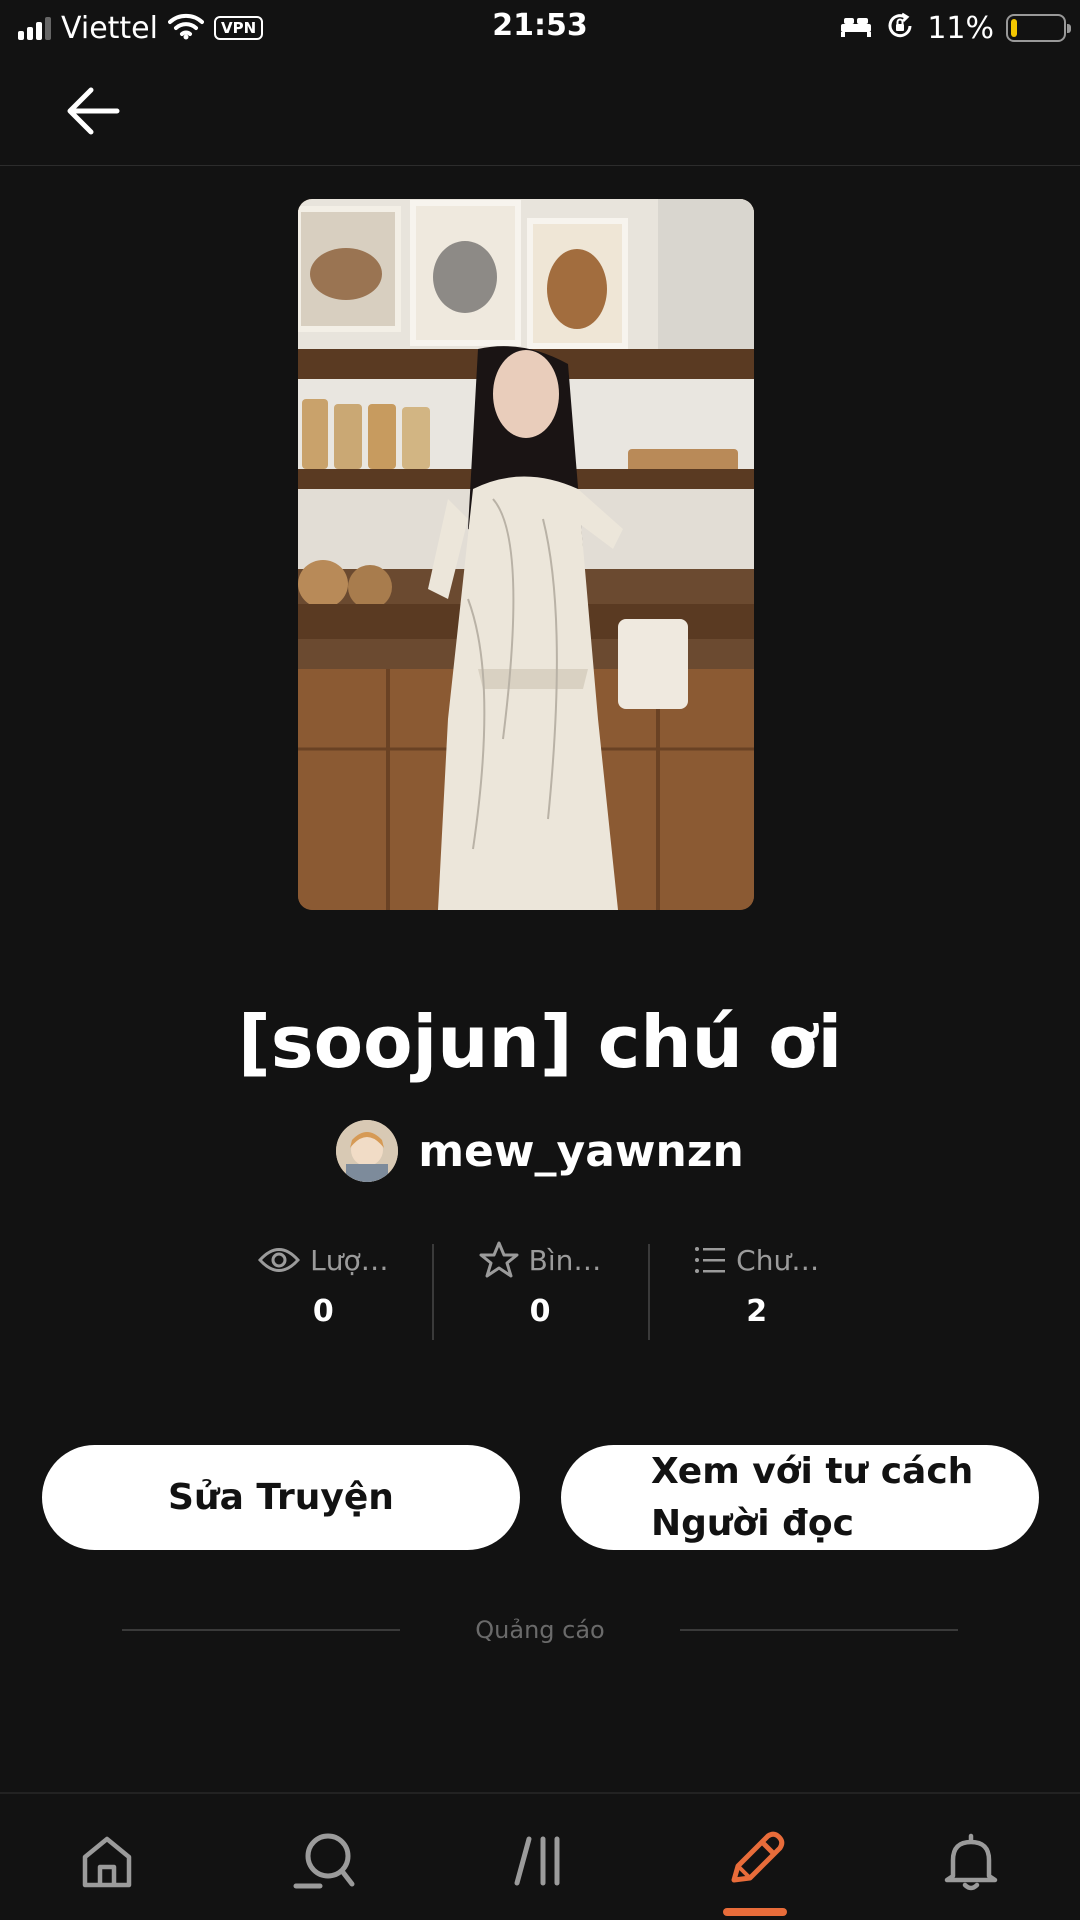 The height and width of the screenshot is (1920, 1080). I want to click on arrow-left-icon, so click(93, 111).